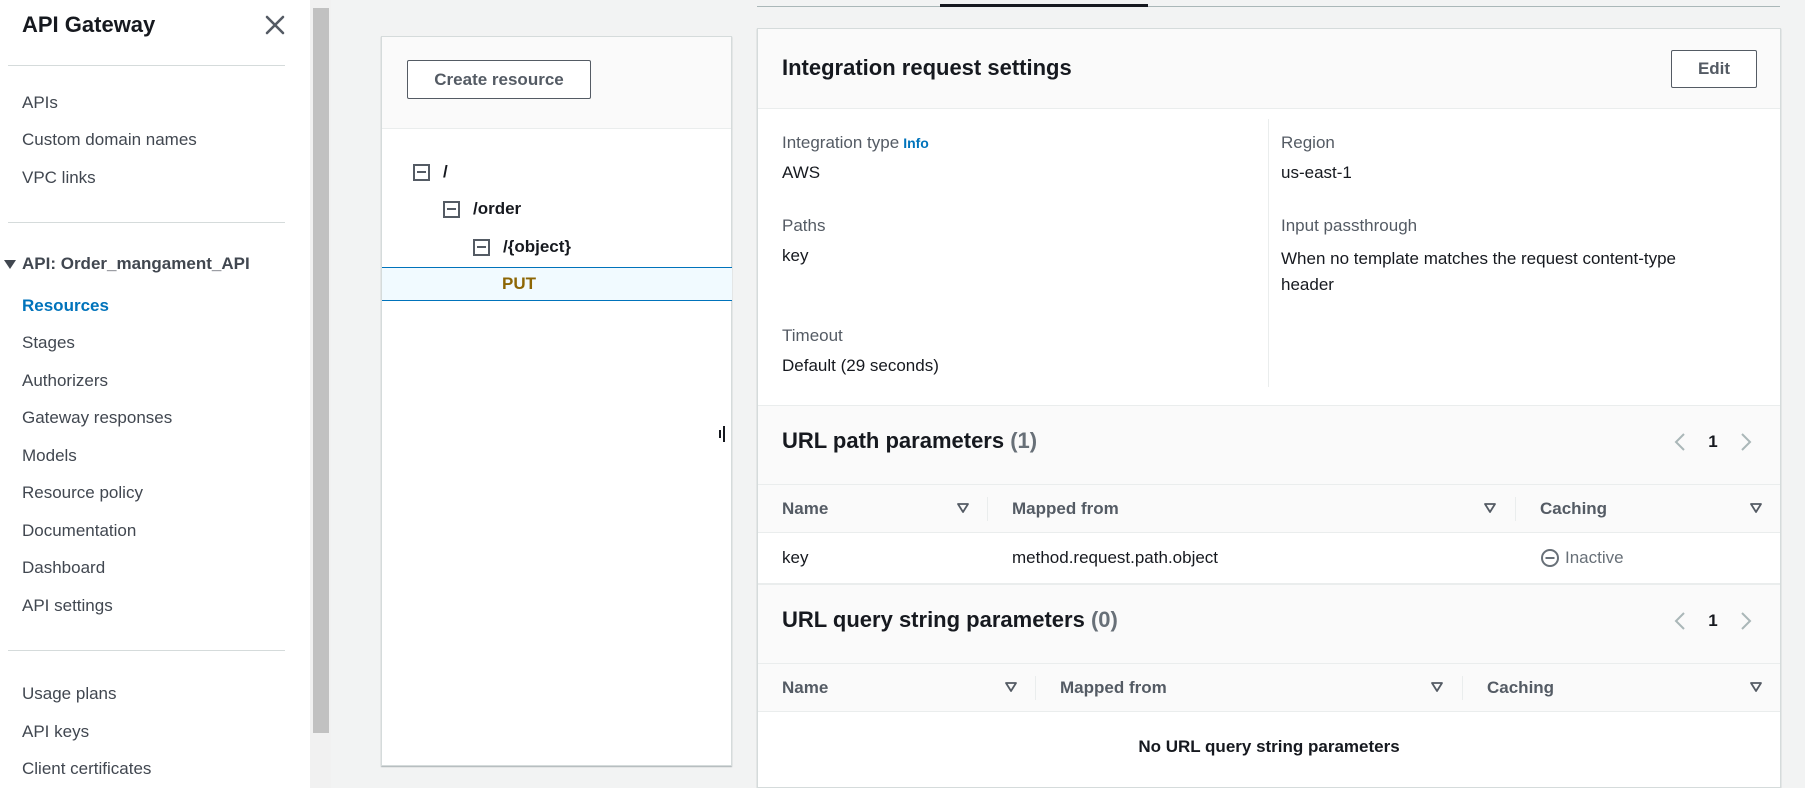 The height and width of the screenshot is (788, 1805). What do you see at coordinates (1115, 557) in the screenshot?
I see `cell-mapped-from: method.request.path.object` at bounding box center [1115, 557].